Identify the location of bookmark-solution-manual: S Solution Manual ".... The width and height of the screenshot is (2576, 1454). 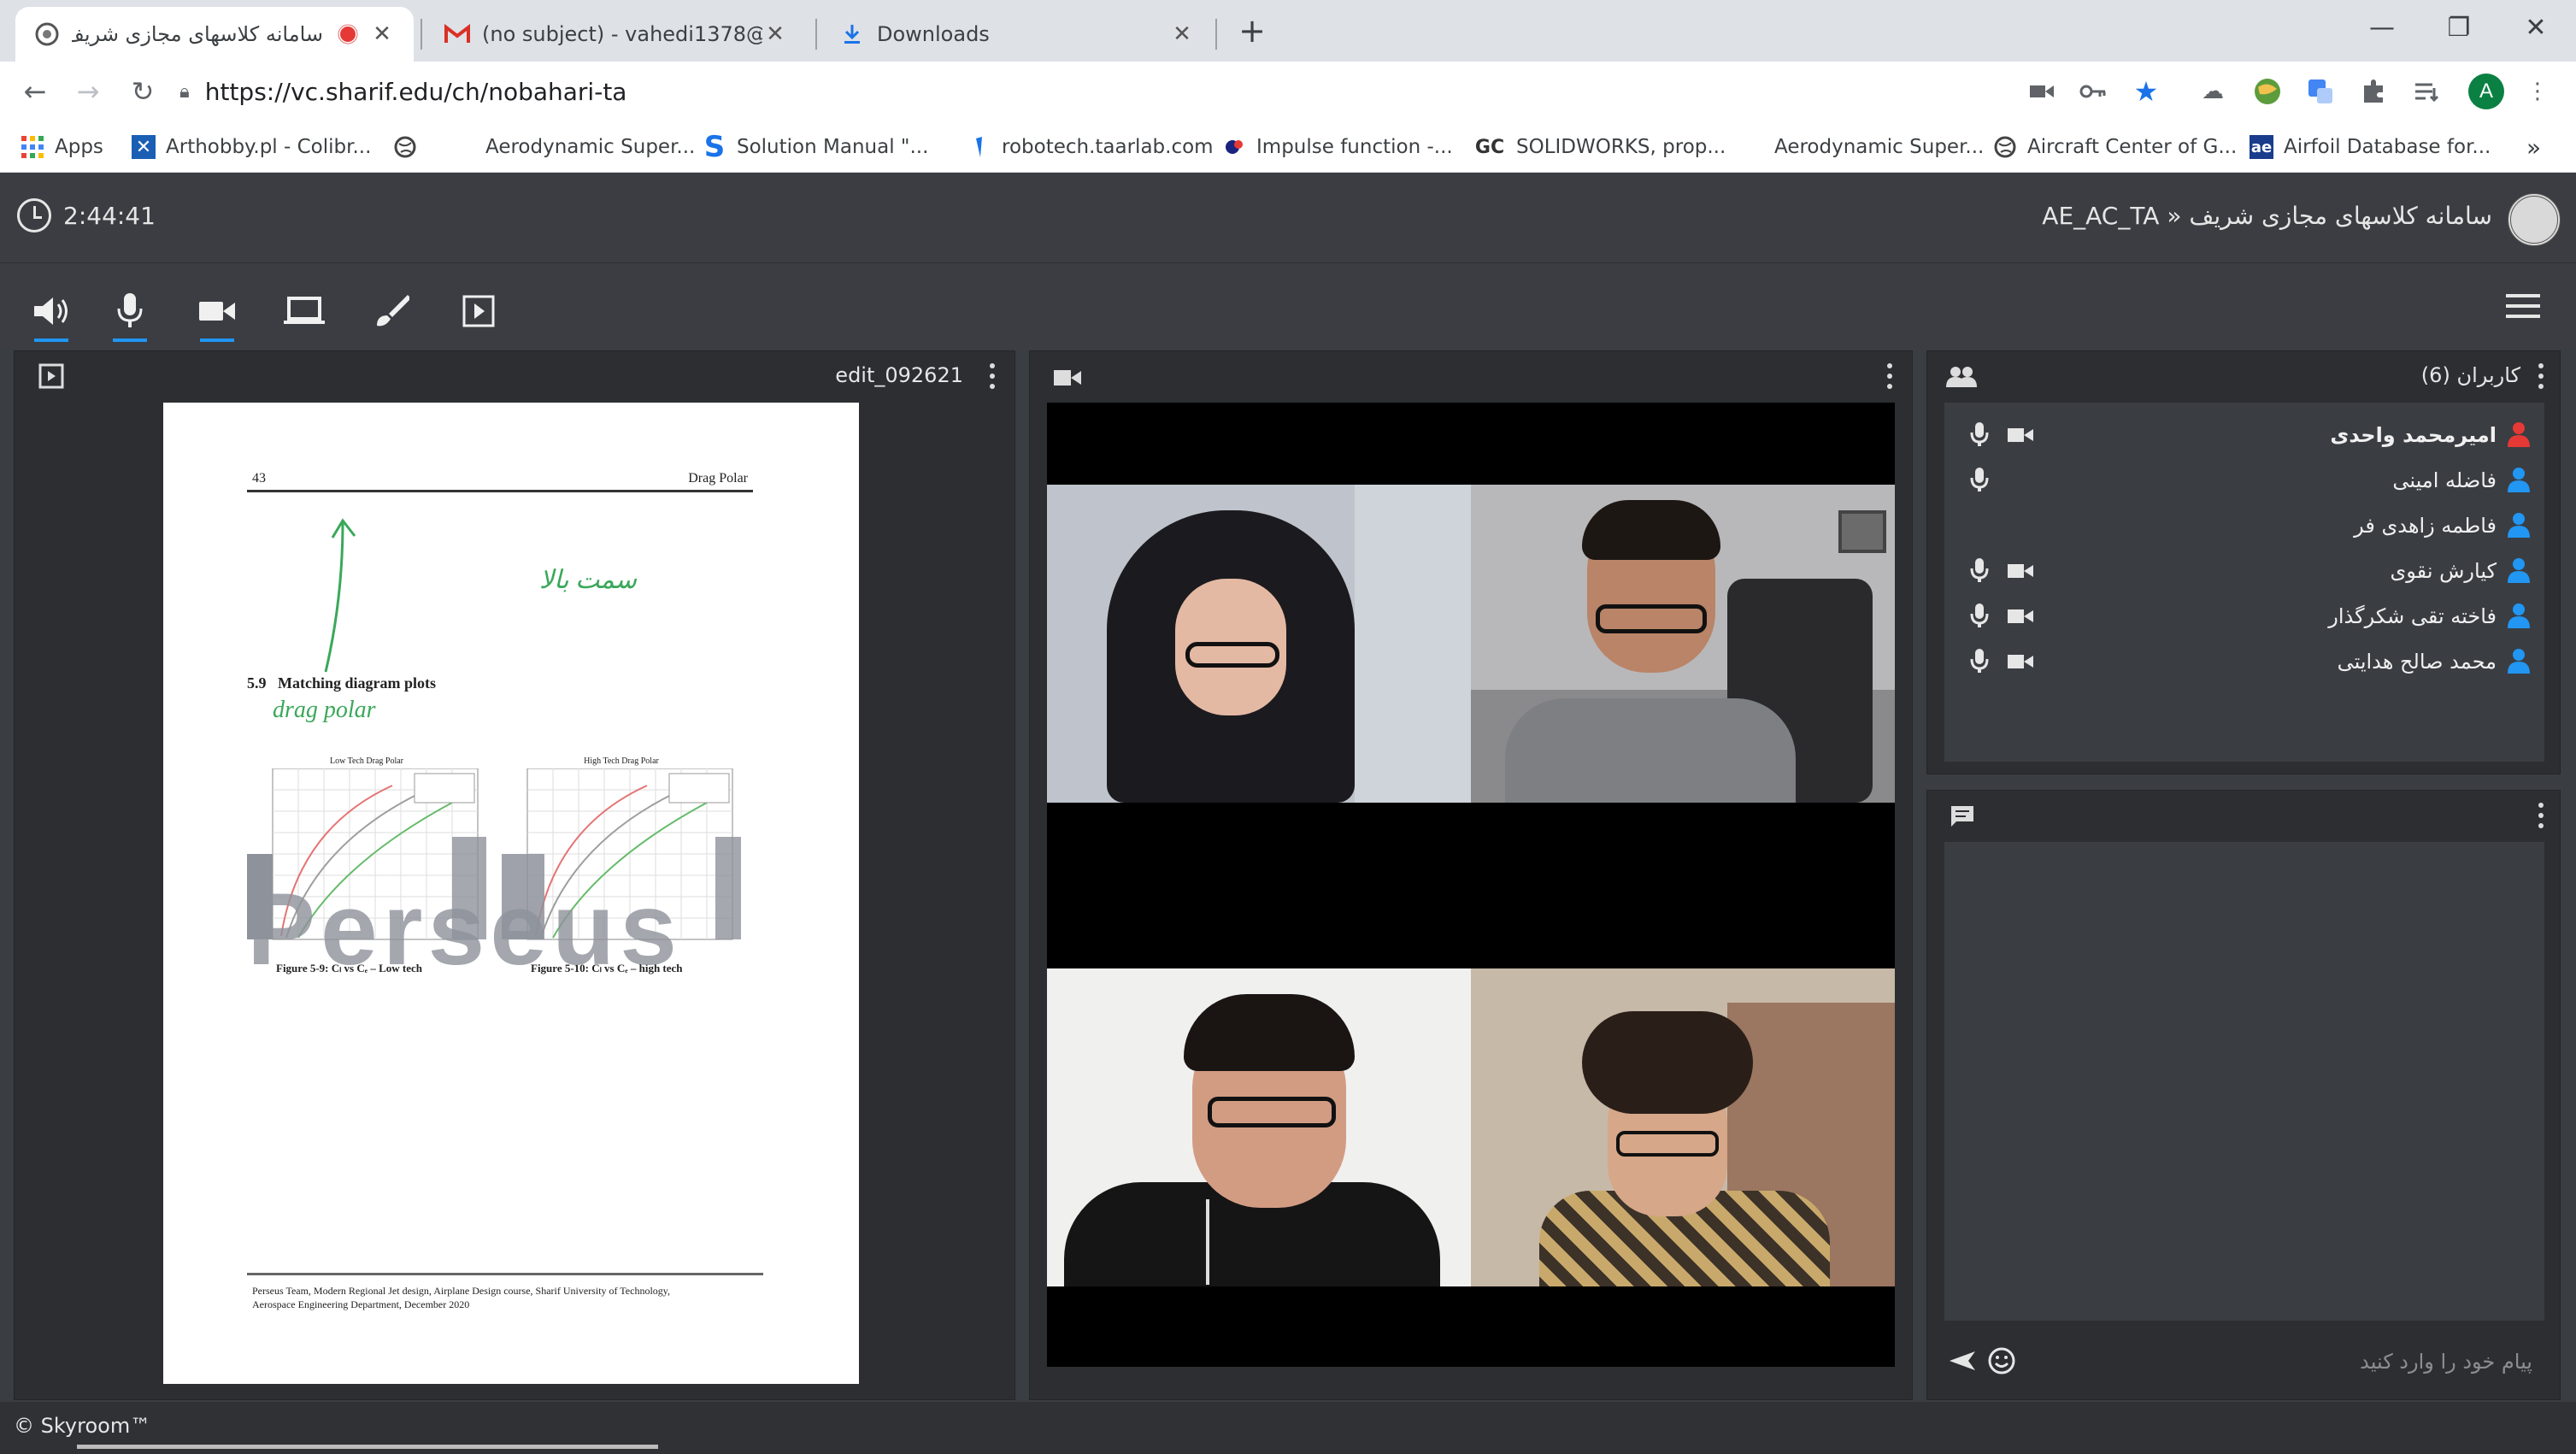
(816, 147).